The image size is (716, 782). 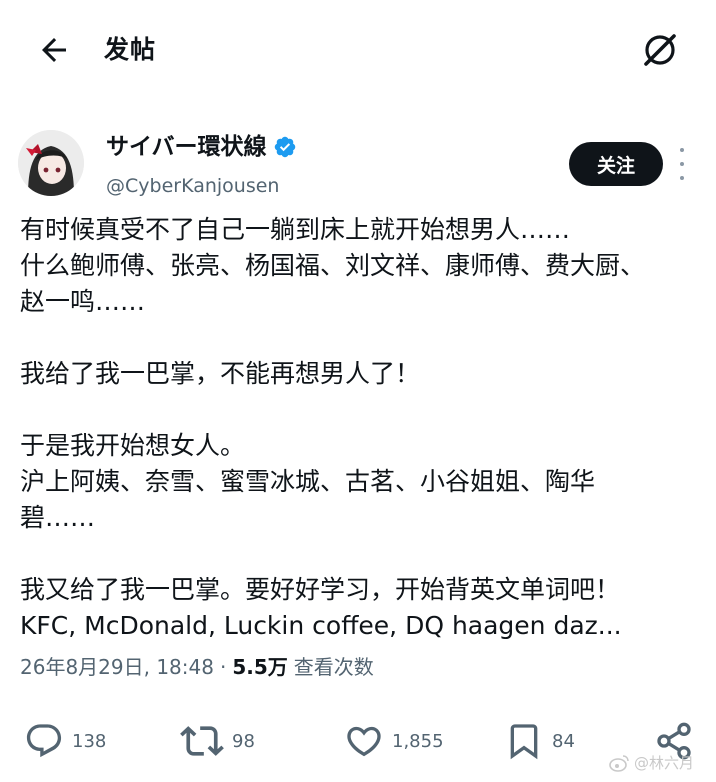 I want to click on watermark: @林六月, so click(x=651, y=762).